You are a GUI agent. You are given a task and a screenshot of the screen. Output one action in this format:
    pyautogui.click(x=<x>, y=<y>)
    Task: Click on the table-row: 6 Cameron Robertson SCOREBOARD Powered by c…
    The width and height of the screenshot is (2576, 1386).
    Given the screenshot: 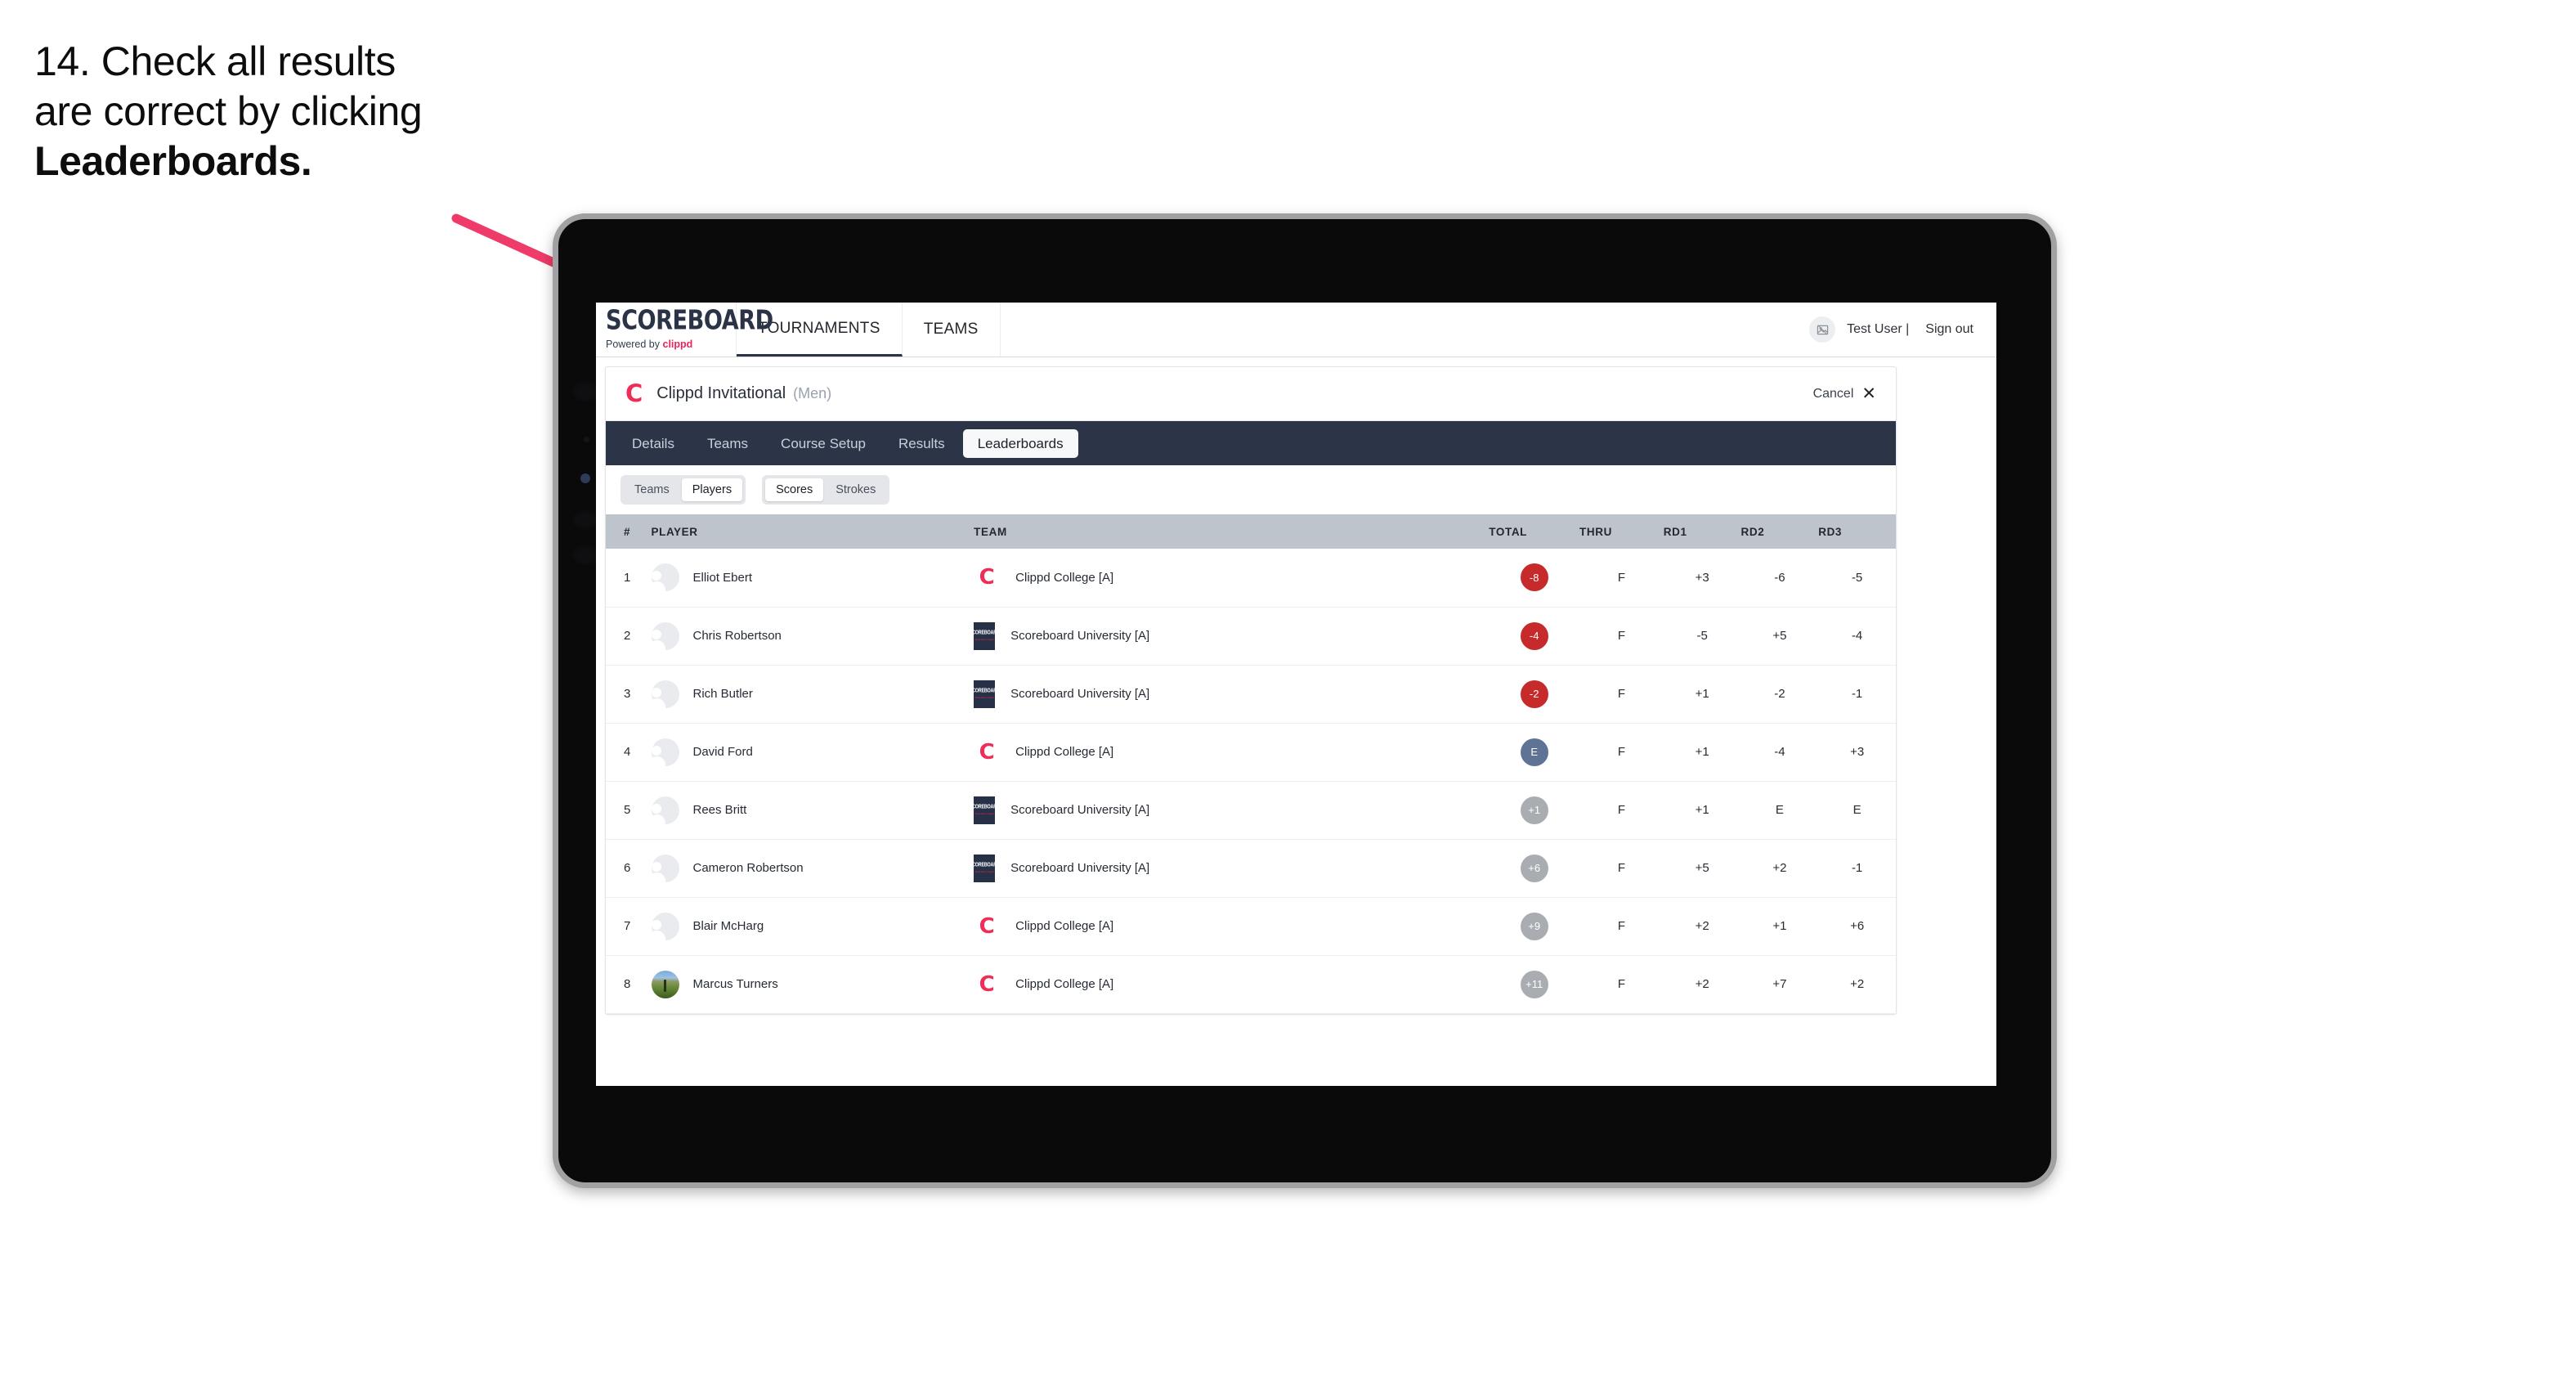 What is the action you would take?
    pyautogui.click(x=1251, y=868)
    